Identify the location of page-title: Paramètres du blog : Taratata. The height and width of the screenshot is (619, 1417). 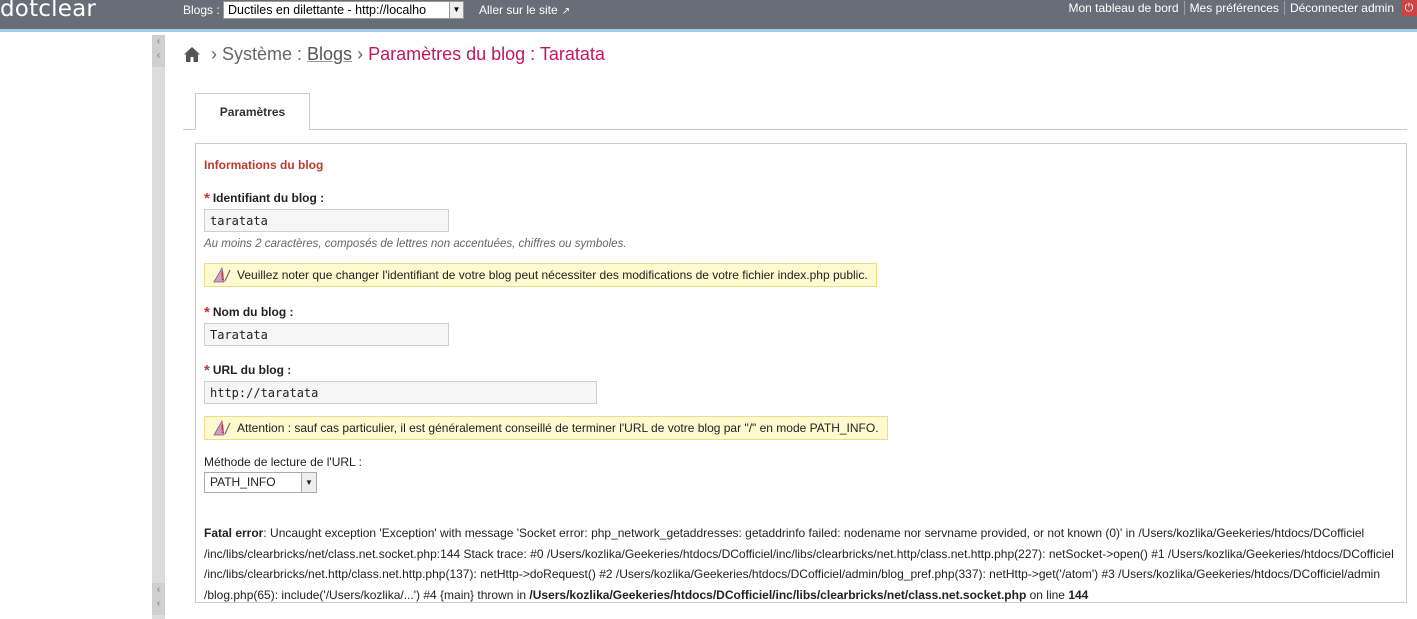
(486, 54).